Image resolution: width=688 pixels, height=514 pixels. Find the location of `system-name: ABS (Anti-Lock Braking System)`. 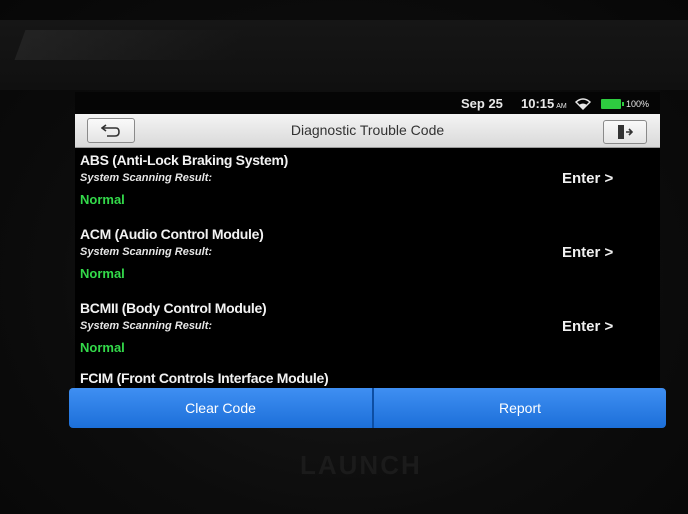

system-name: ABS (Anti-Lock Braking System) is located at coordinates (184, 160).